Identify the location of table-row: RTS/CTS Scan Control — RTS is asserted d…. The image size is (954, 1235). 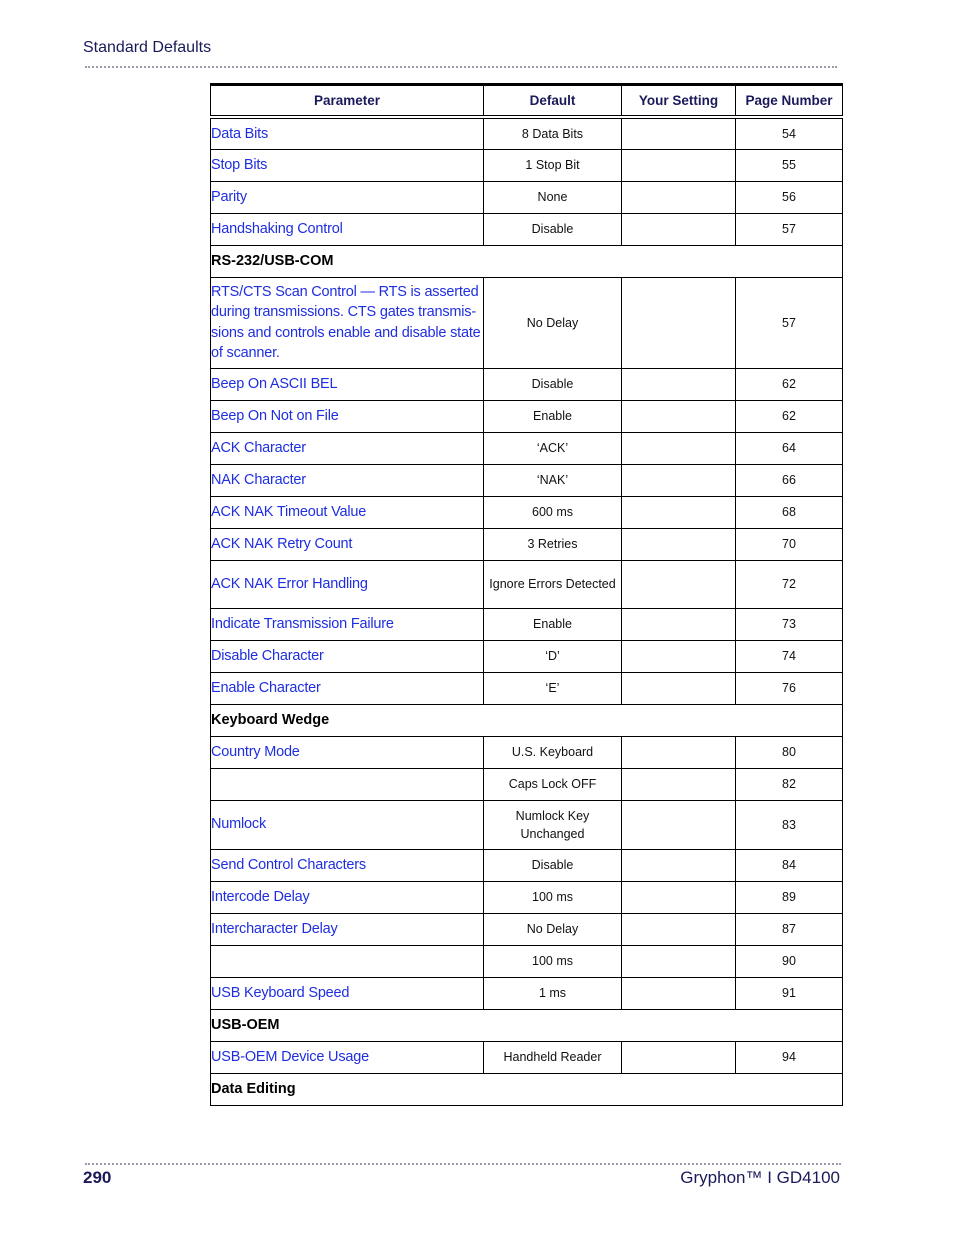
(526, 322).